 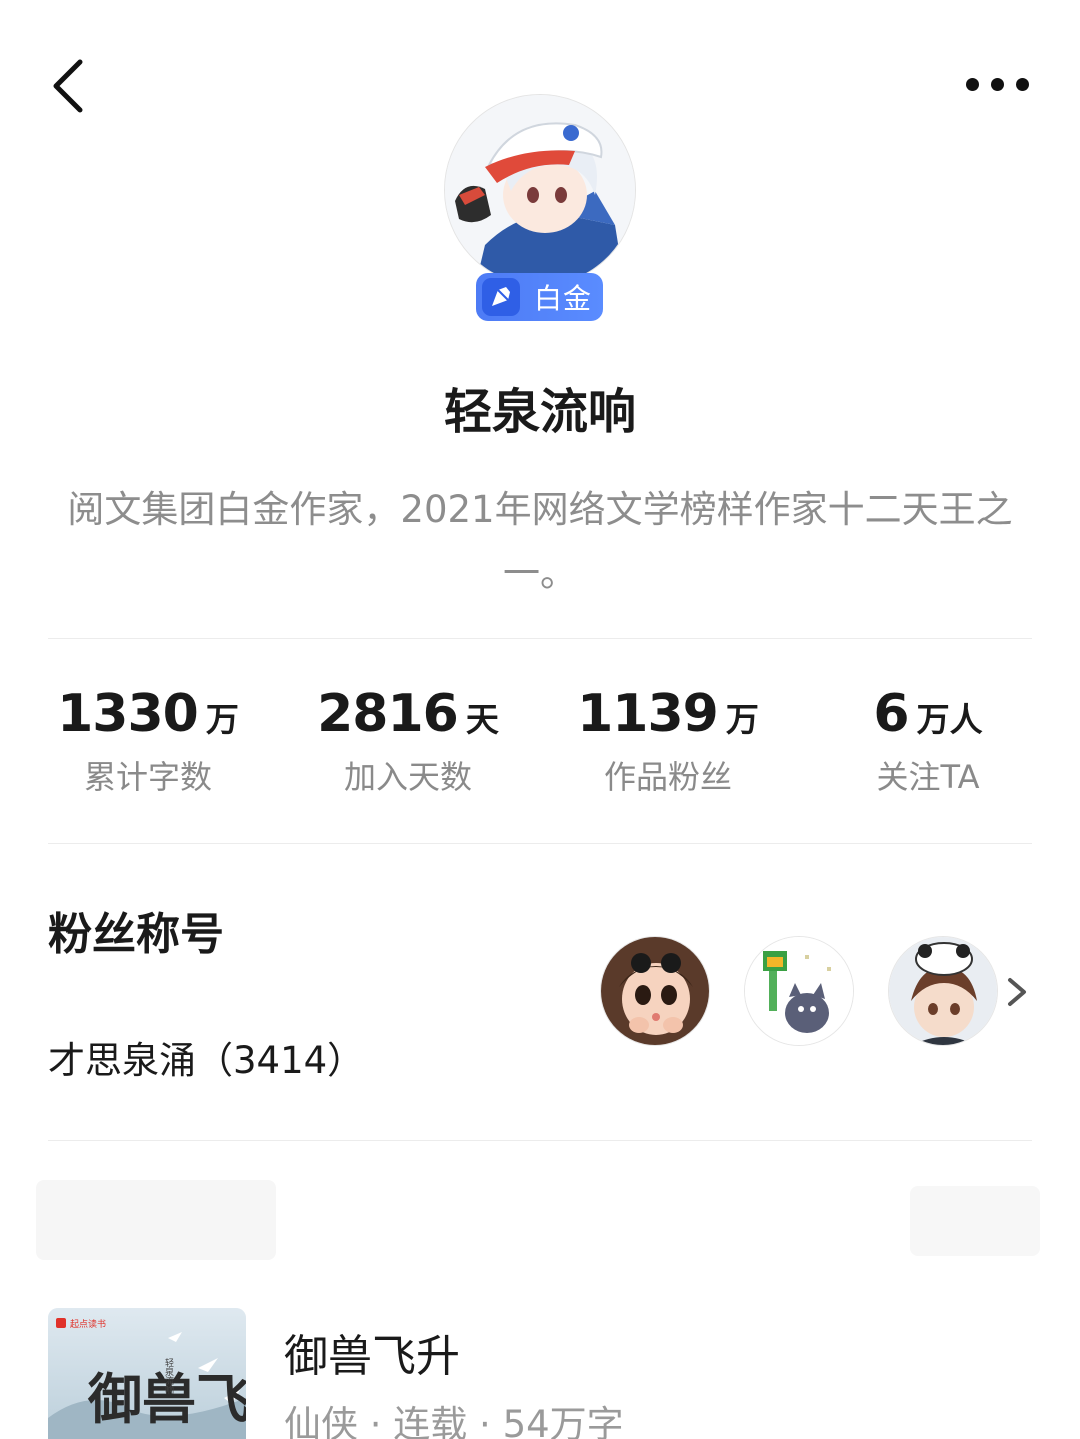 I want to click on back-button, so click(x=76, y=84).